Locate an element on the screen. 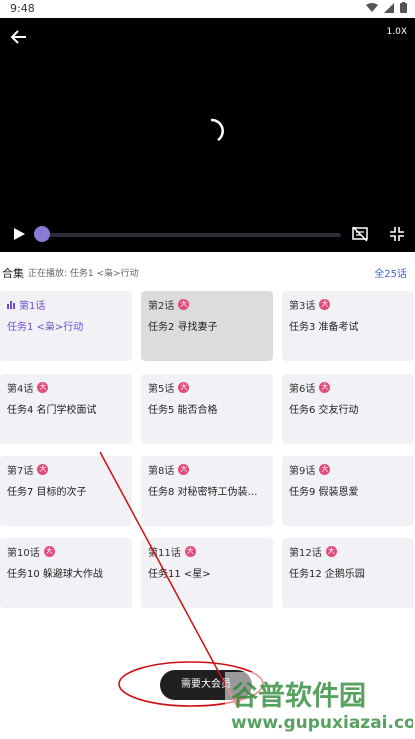  episode-card: 第6话大任务6 交友行动 is located at coordinates (348, 409).